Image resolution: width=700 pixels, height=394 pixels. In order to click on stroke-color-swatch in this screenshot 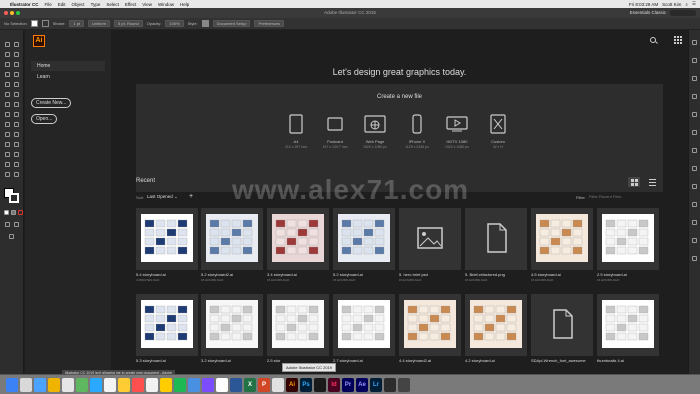, I will do `click(14, 198)`.